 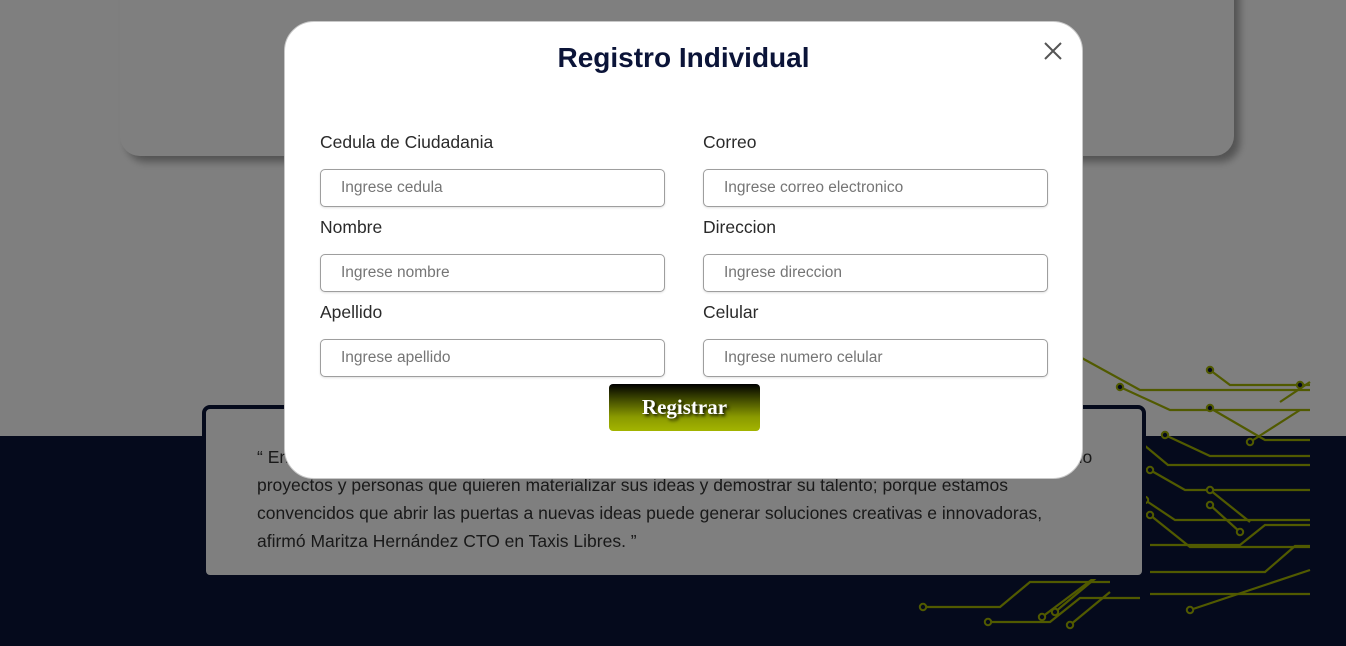 What do you see at coordinates (683, 57) in the screenshot?
I see `modal-title: Registro Individual` at bounding box center [683, 57].